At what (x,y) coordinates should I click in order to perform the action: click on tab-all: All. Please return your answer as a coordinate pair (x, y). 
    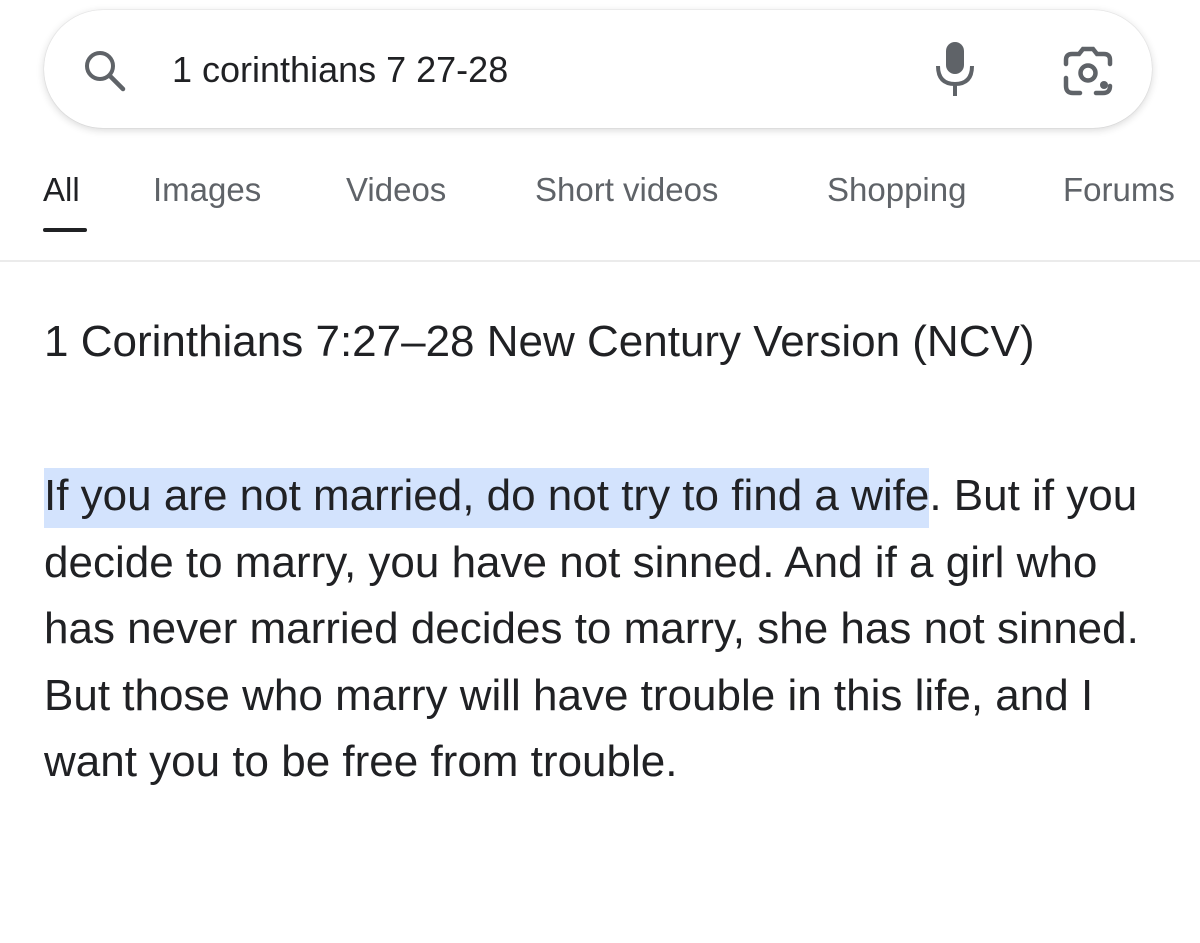
    Looking at the image, I should click on (61, 190).